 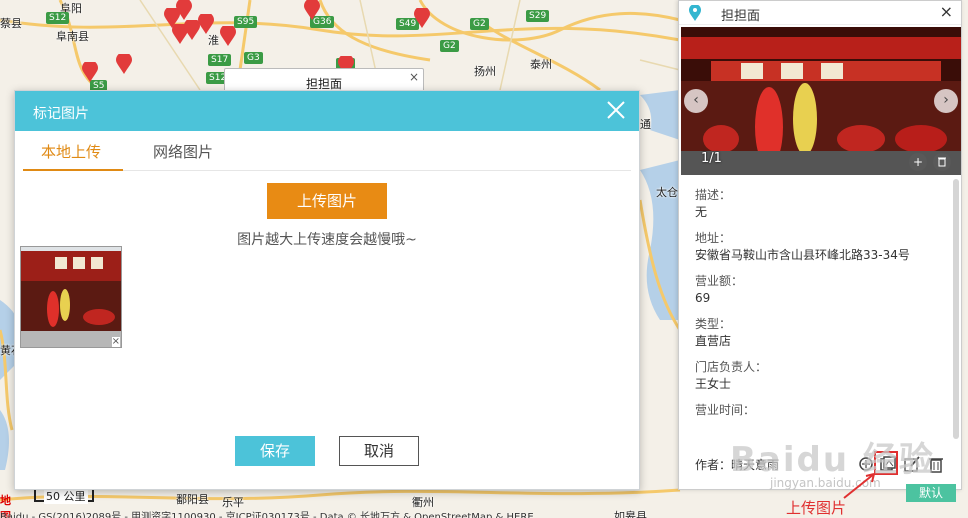 What do you see at coordinates (327, 111) in the screenshot?
I see `dialog-header: 标记图片` at bounding box center [327, 111].